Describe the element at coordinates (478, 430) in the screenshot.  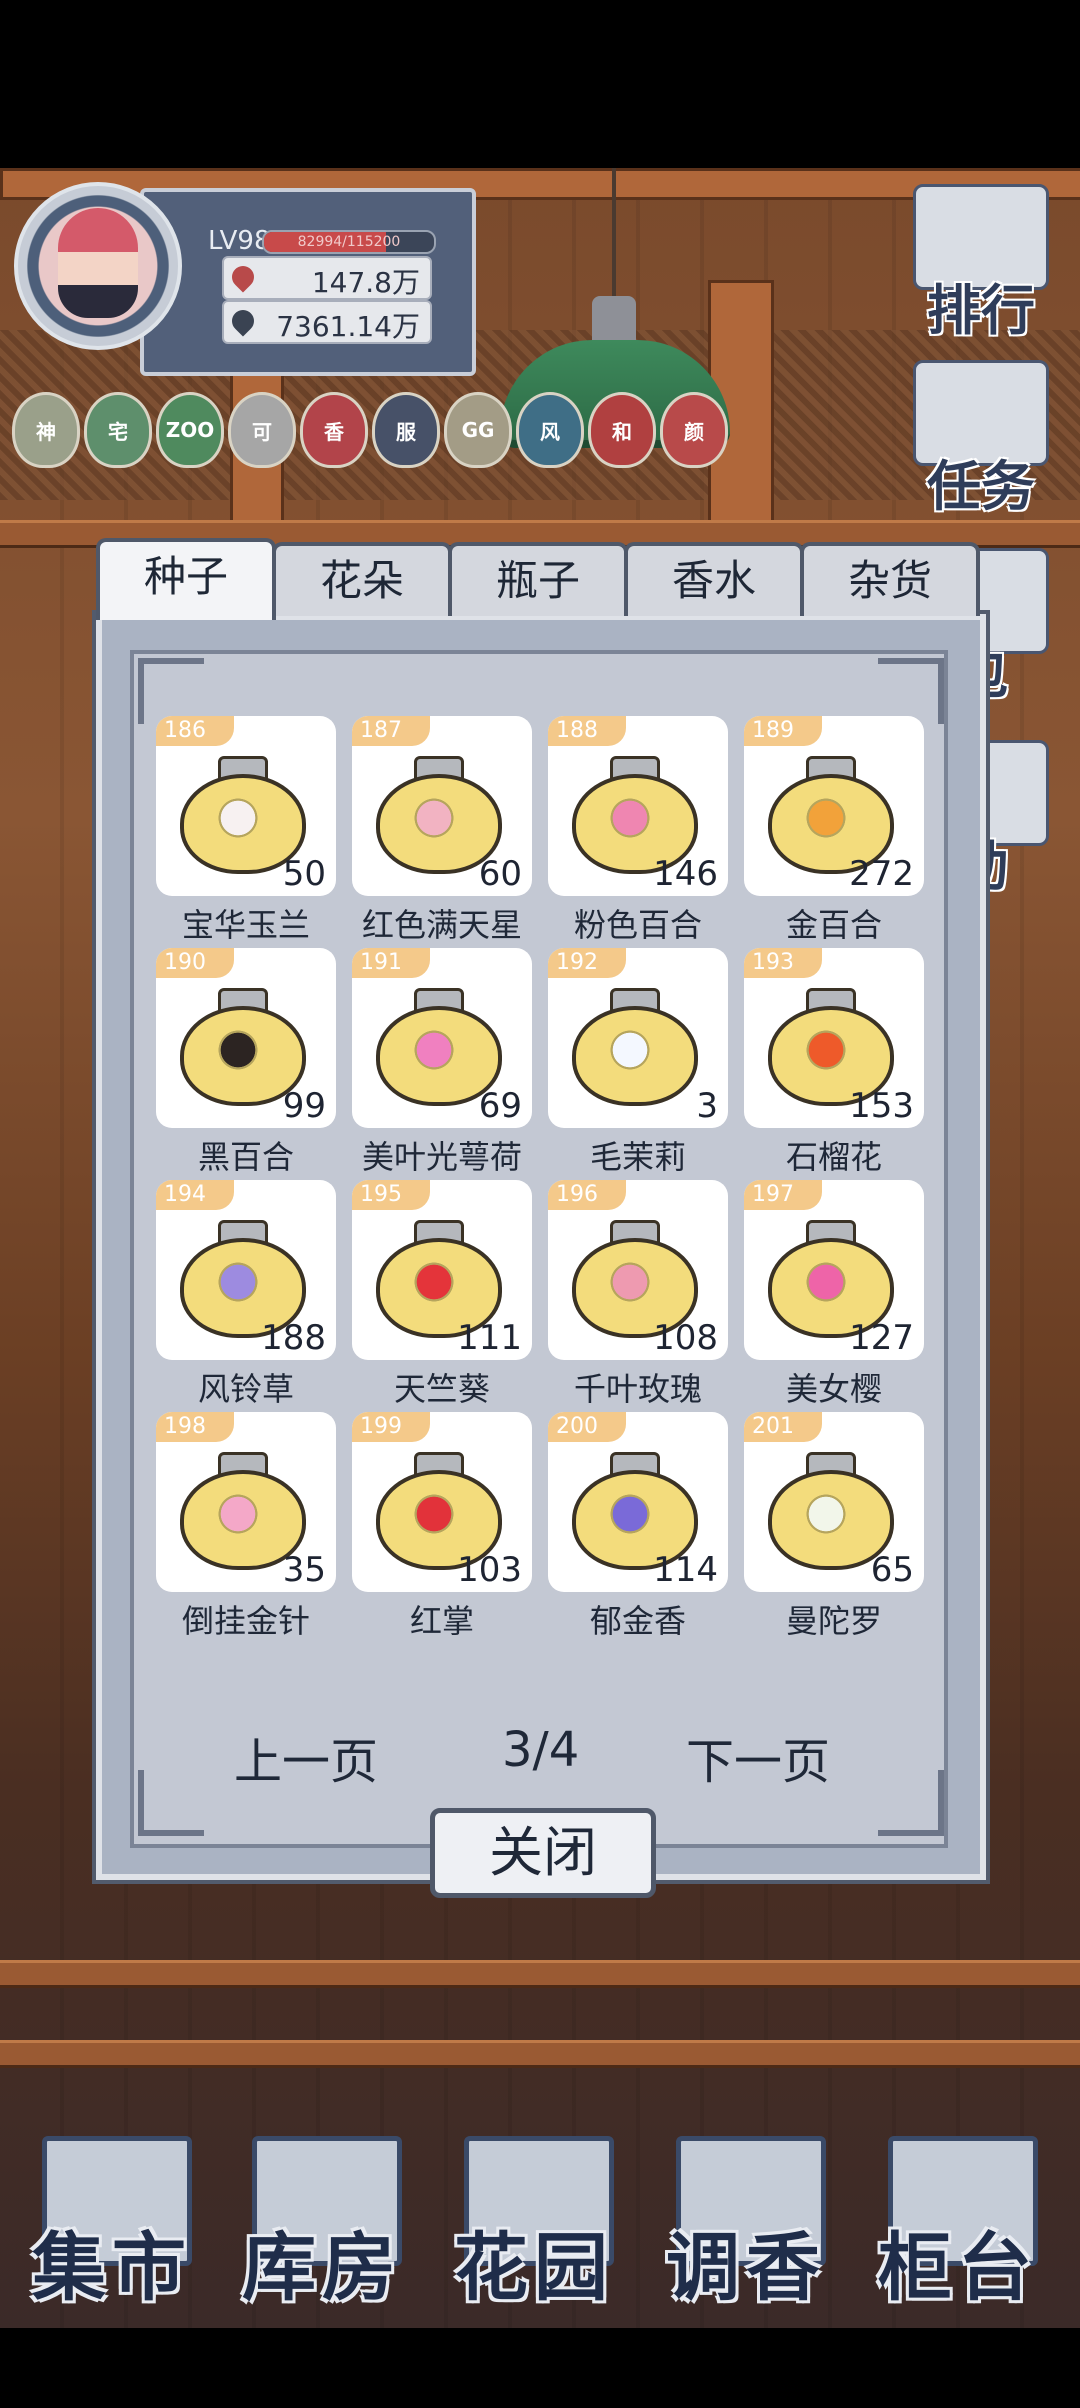
I see `achievement-badge: GG` at that location.